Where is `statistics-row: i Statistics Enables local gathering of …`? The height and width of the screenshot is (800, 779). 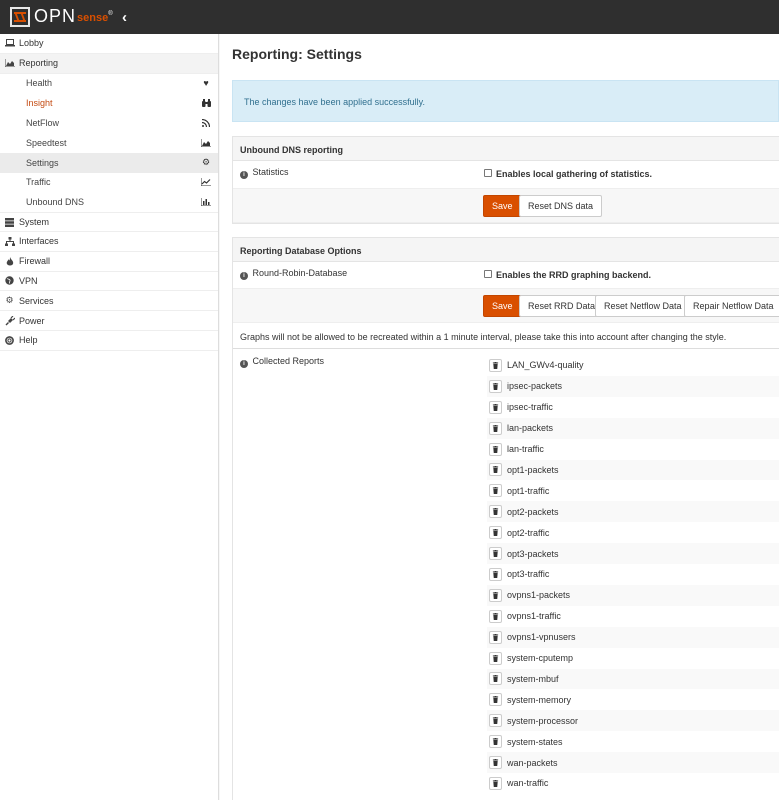 statistics-row: i Statistics Enables local gathering of … is located at coordinates (506, 175).